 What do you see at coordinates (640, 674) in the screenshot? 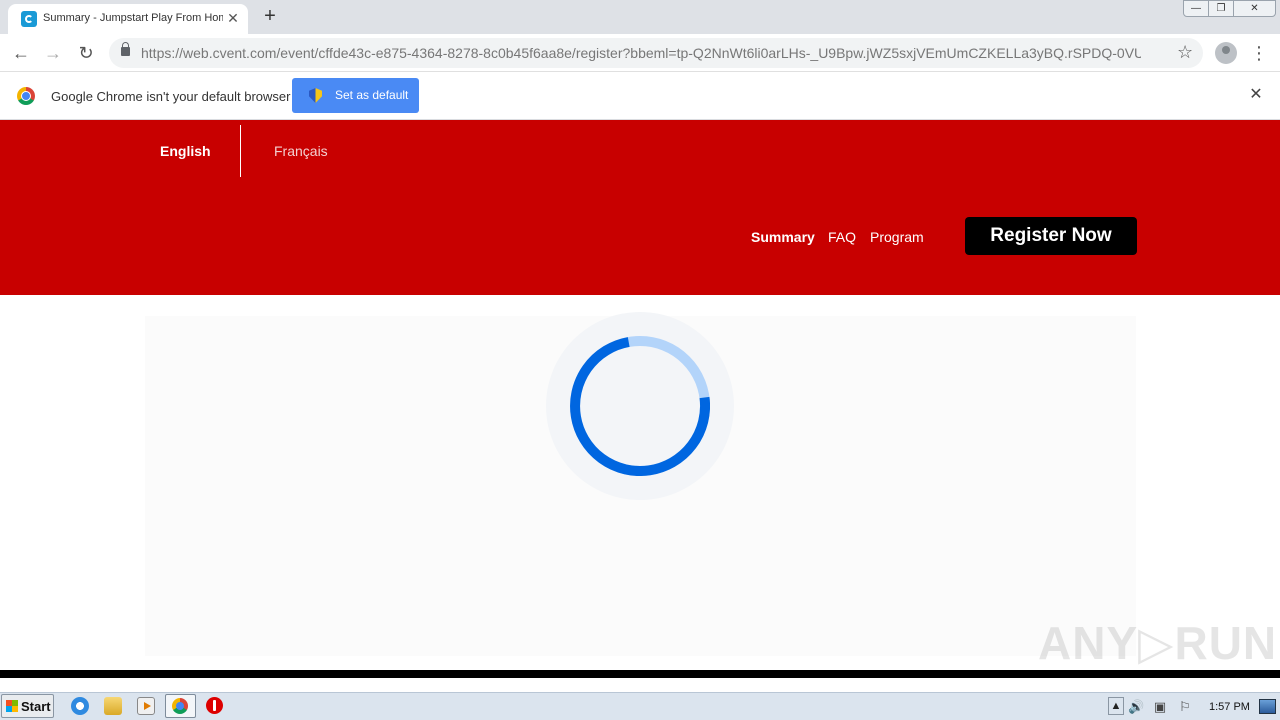
I see `page-bottom-bar` at bounding box center [640, 674].